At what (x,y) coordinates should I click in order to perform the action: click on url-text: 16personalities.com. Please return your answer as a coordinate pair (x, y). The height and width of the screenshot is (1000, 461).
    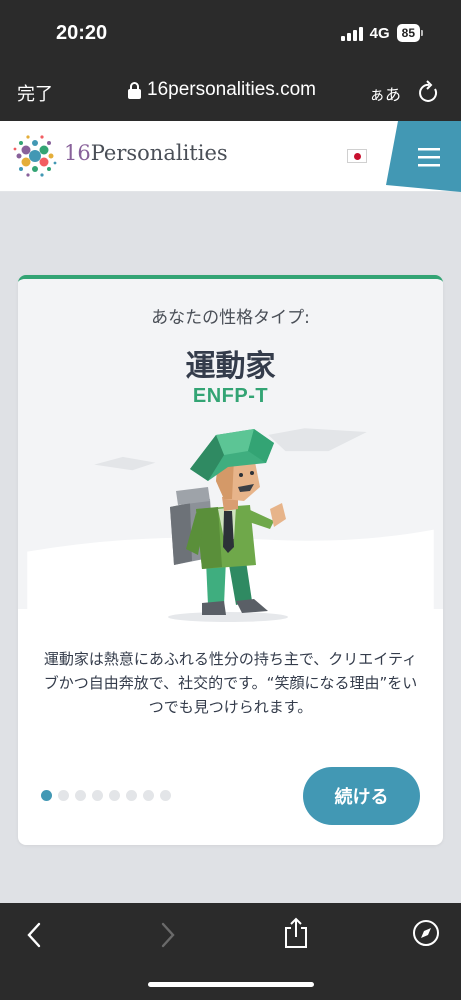
    Looking at the image, I should click on (231, 89).